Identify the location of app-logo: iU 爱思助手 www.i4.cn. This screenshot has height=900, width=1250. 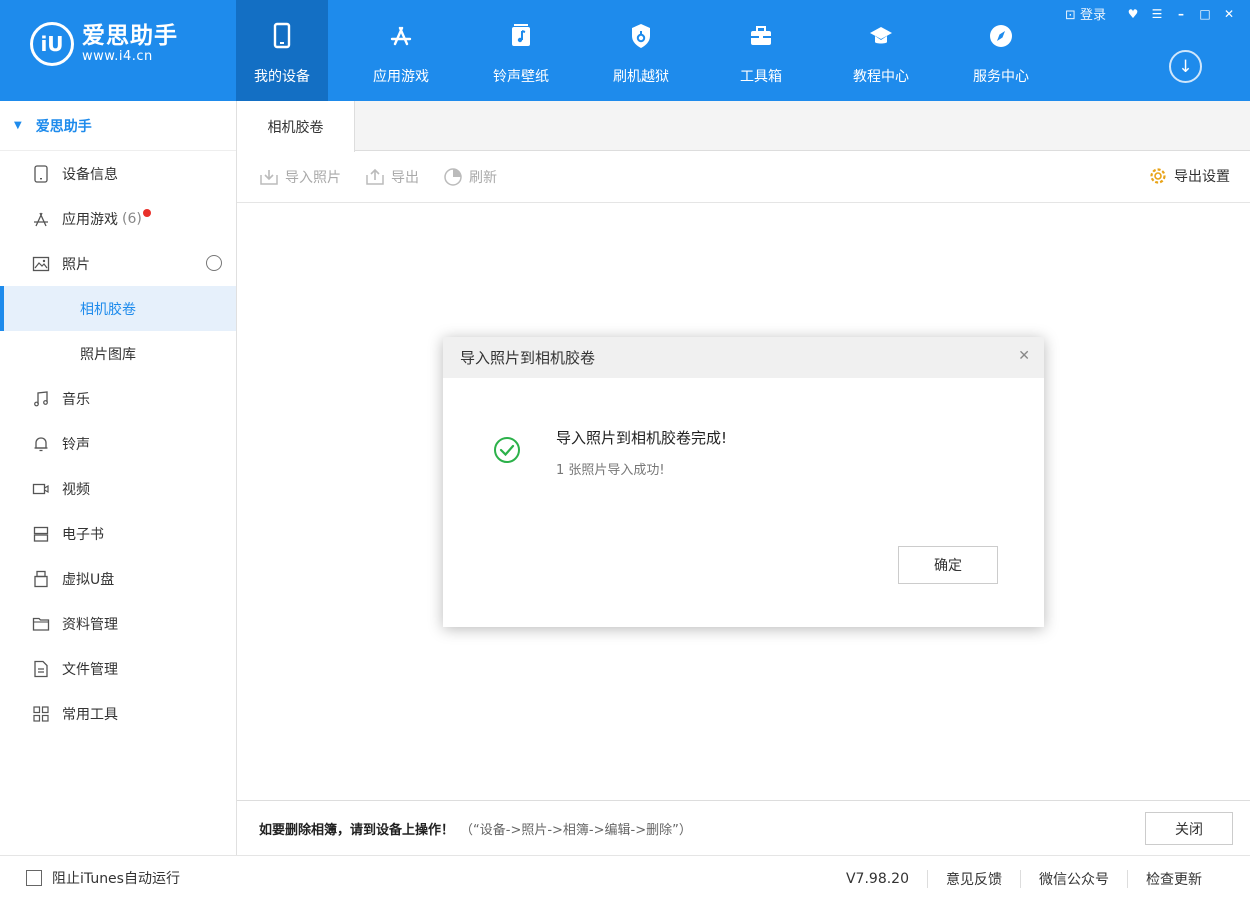
(104, 44).